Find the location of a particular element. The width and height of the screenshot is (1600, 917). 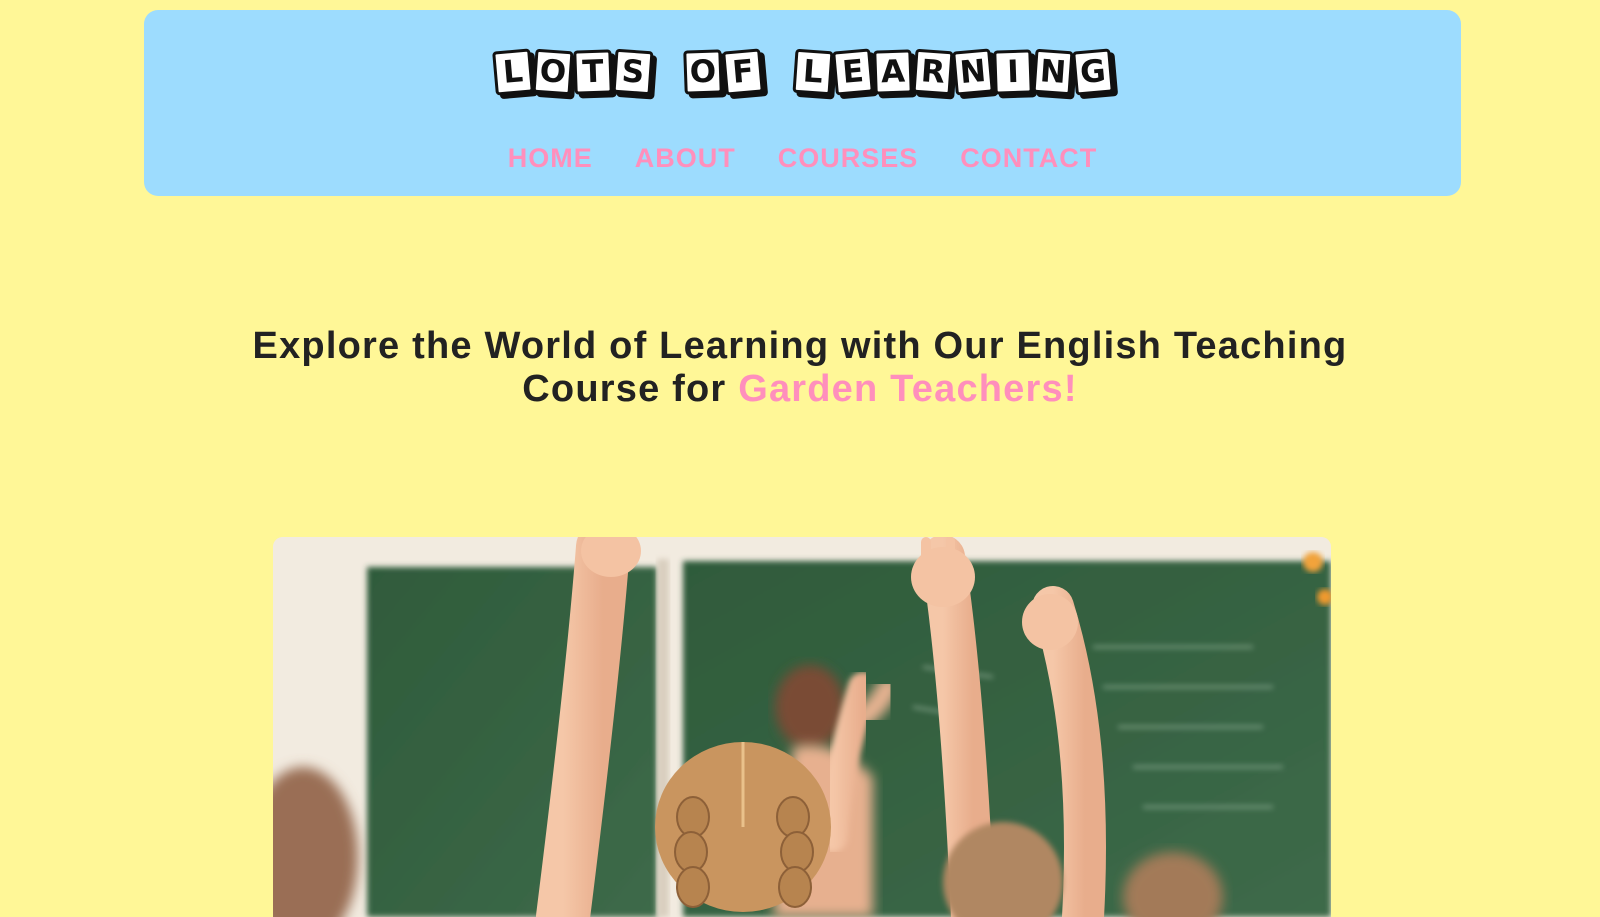

site-logo: L O T S O F L E A R N I N G is located at coordinates (802, 72).